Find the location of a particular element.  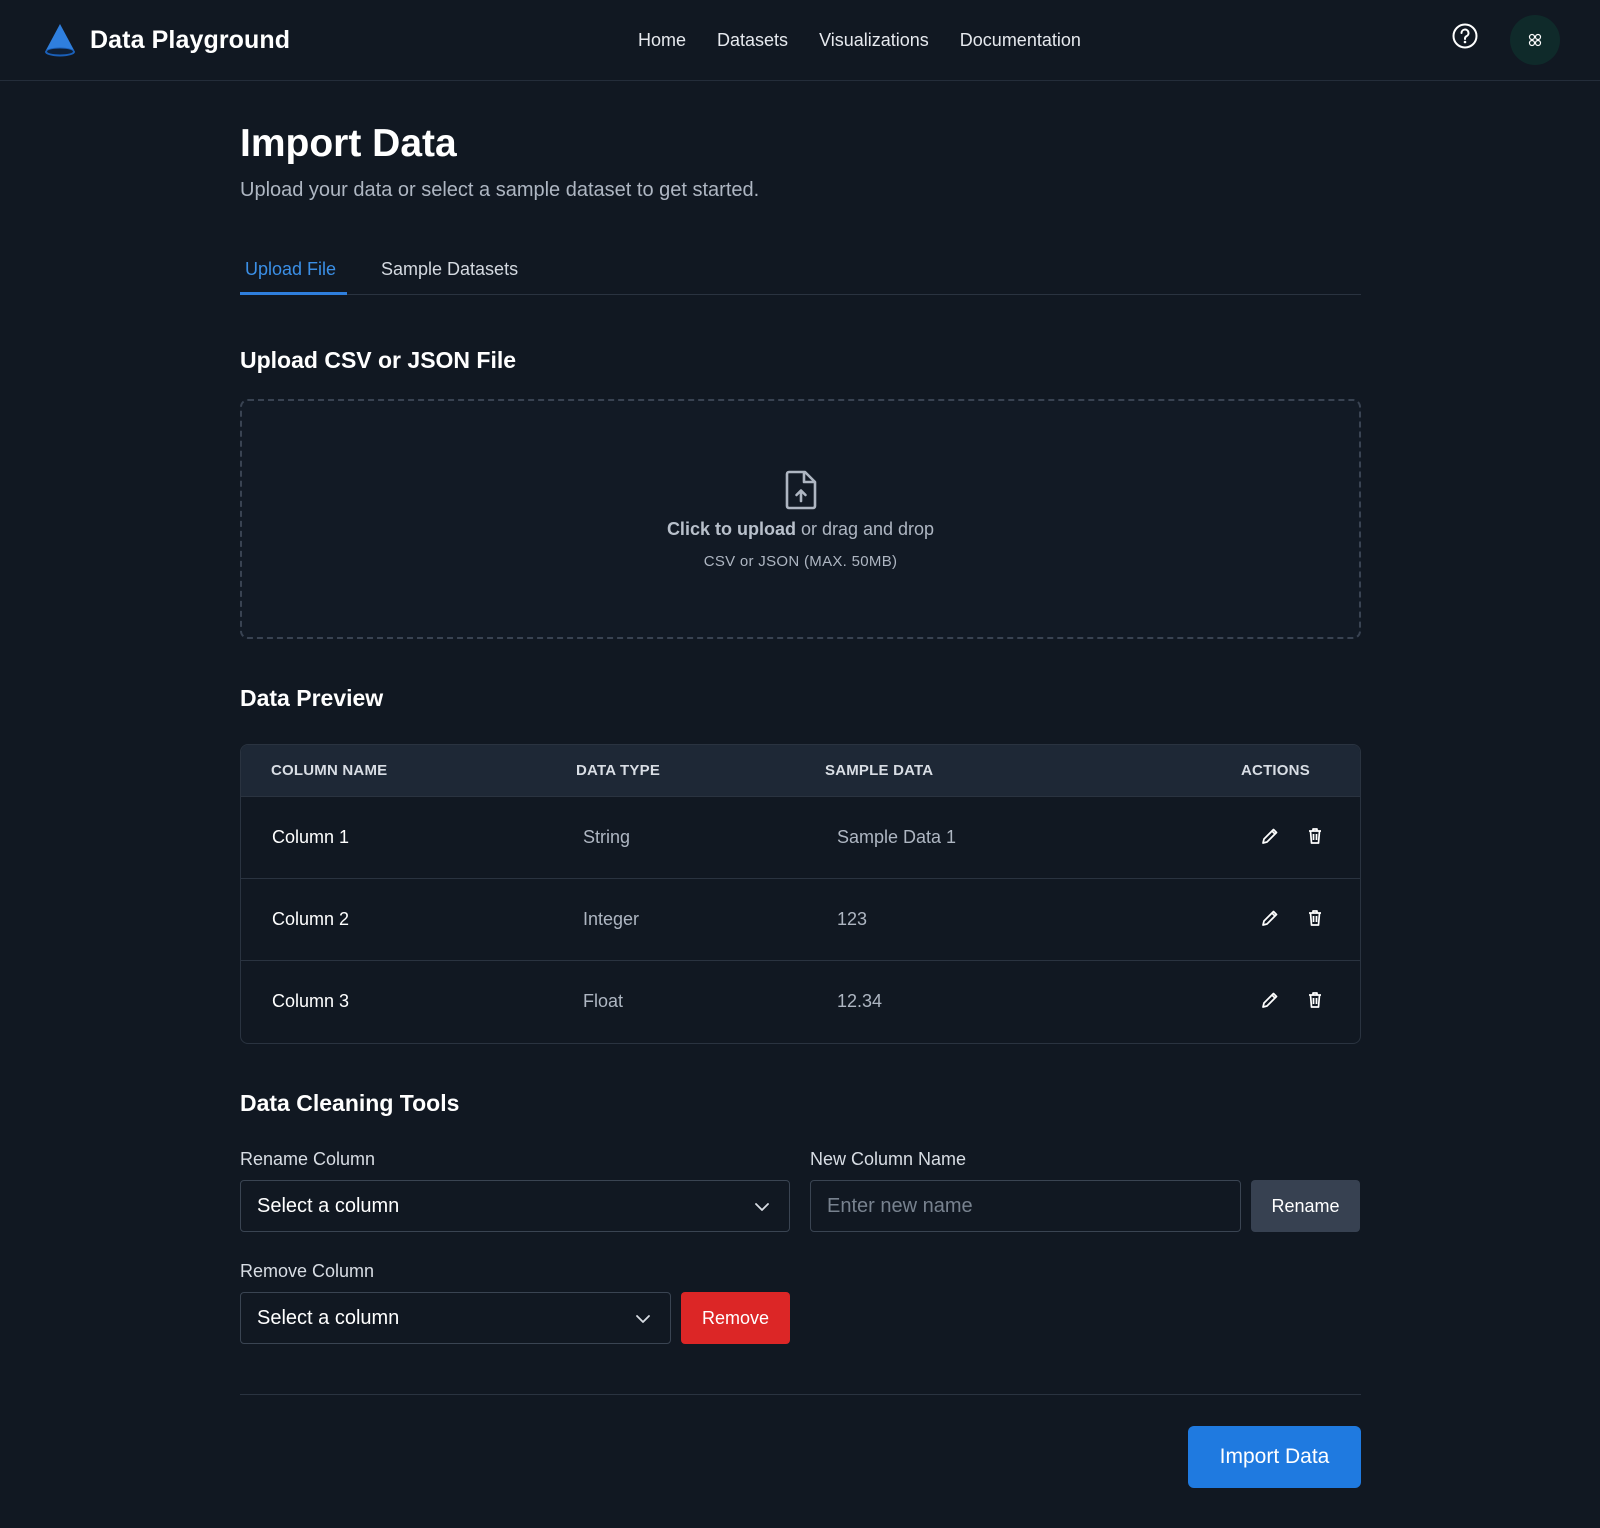

remove-button: Remove is located at coordinates (735, 1318).